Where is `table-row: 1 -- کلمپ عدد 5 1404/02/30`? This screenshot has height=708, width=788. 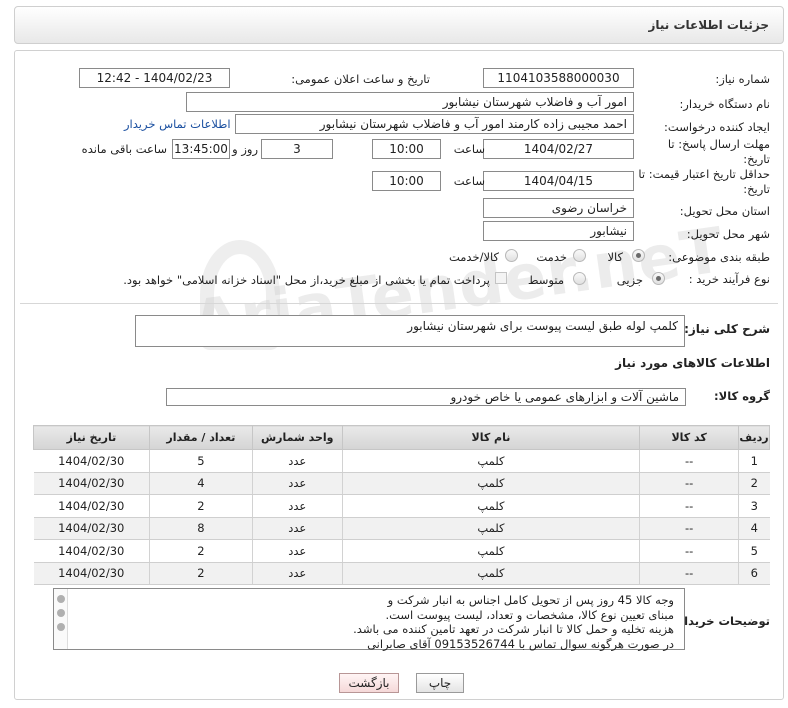 table-row: 1 -- کلمپ عدد 5 1404/02/30 is located at coordinates (401, 461).